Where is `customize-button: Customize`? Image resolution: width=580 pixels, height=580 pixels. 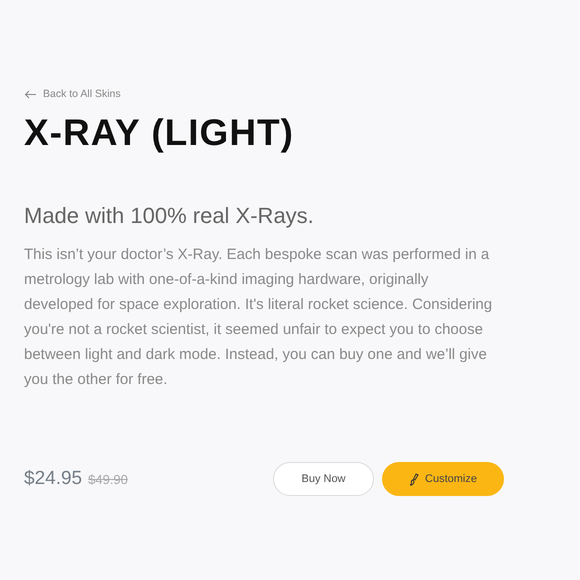 customize-button: Customize is located at coordinates (443, 479).